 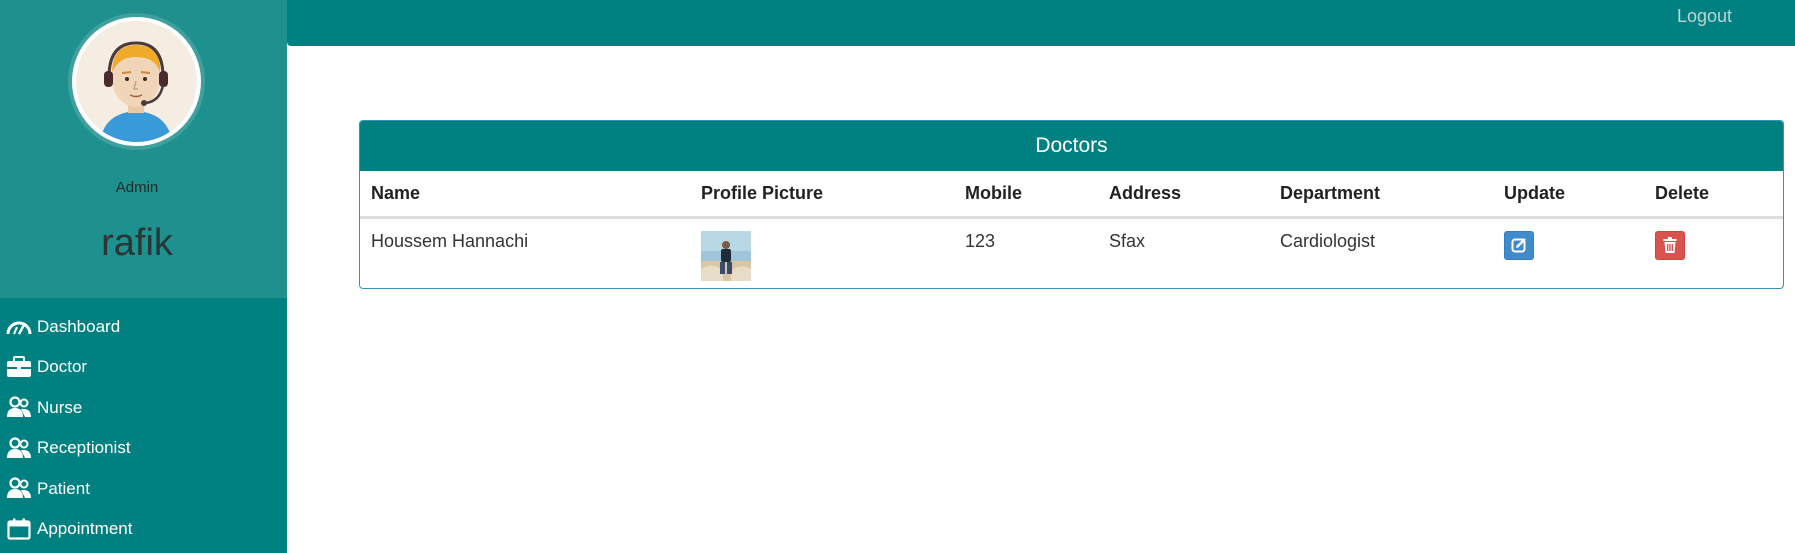 I want to click on doctor-mobile: 123, so click(x=980, y=240).